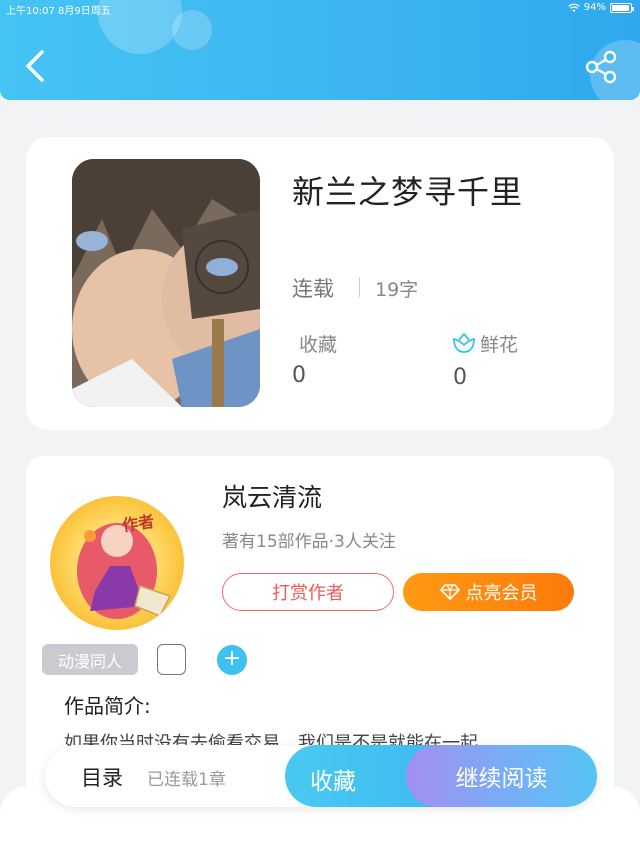 This screenshot has height=853, width=640. I want to click on favorites-label: 收藏, so click(318, 345).